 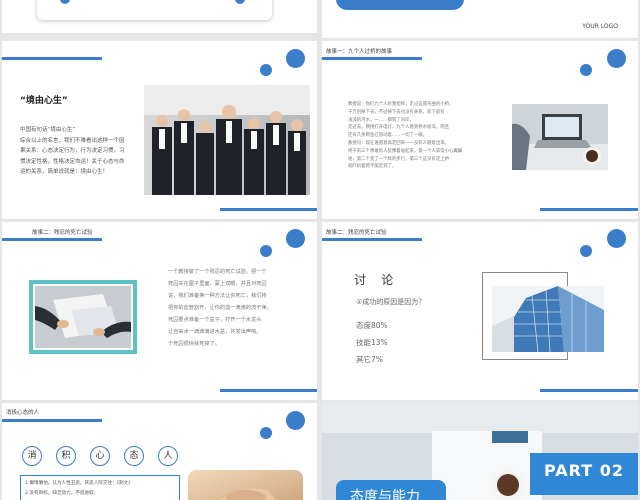 What do you see at coordinates (62, 493) in the screenshot?
I see `point-line: 2.没有目标。缺乏动力。不思进取；` at bounding box center [62, 493].